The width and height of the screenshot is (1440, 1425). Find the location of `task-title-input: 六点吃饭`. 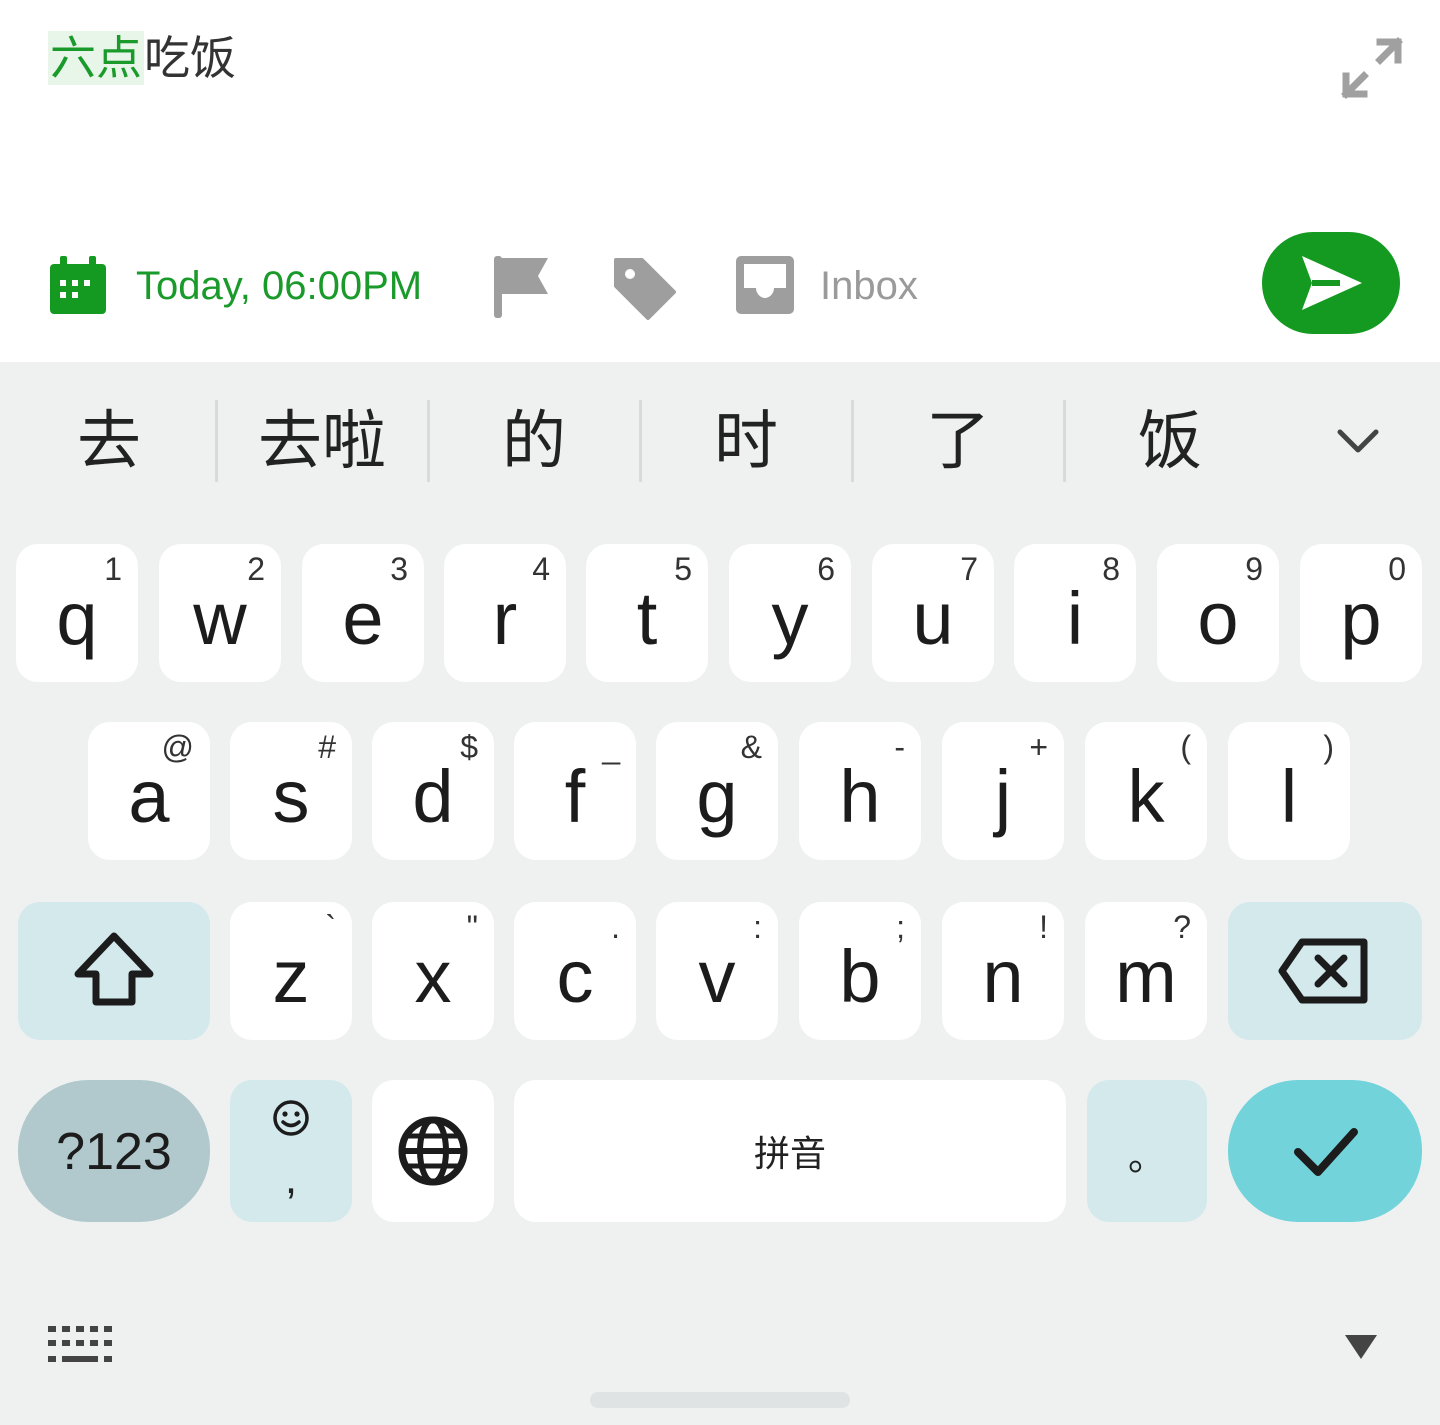

task-title-input: 六点吃饭 is located at coordinates (142, 58).